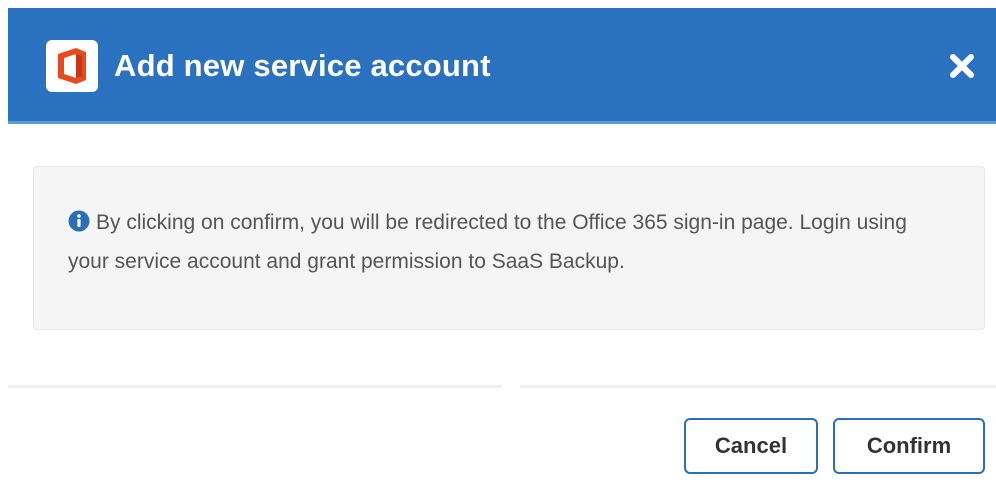 The width and height of the screenshot is (996, 494). I want to click on dialog-title: Add new service account, so click(302, 65).